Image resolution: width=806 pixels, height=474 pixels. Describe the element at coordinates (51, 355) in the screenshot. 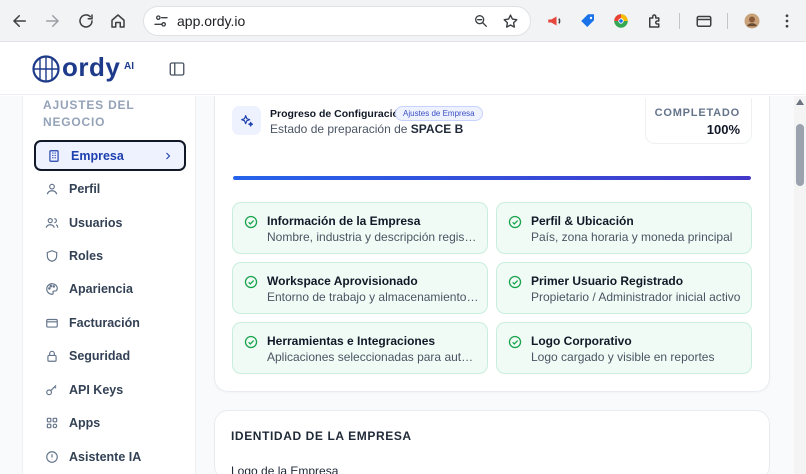

I see `lock-icon` at that location.